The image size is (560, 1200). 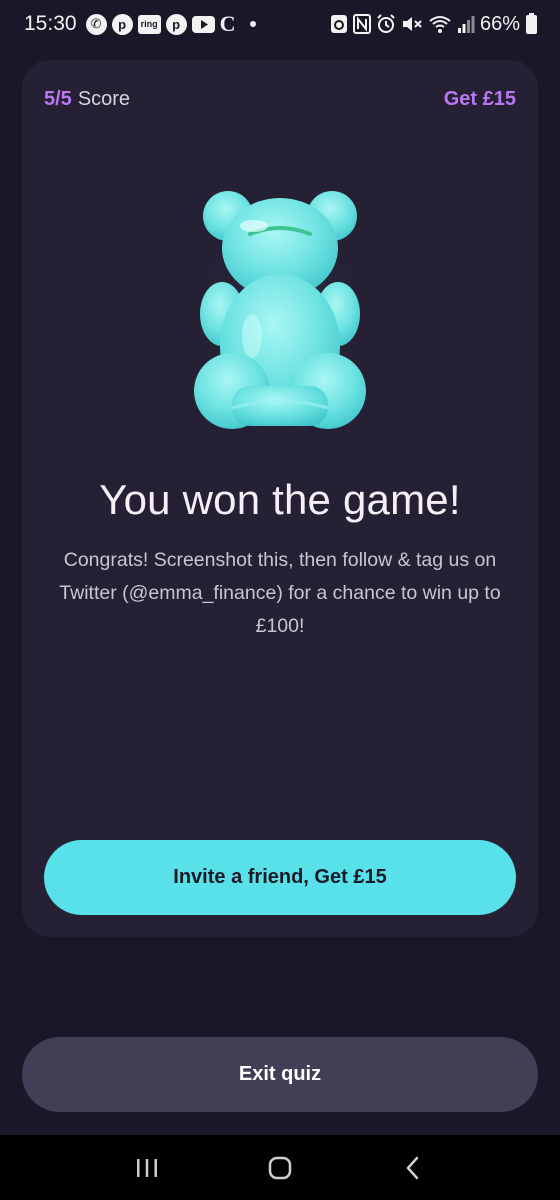 What do you see at coordinates (280, 321) in the screenshot?
I see `gummy-bear-illustration` at bounding box center [280, 321].